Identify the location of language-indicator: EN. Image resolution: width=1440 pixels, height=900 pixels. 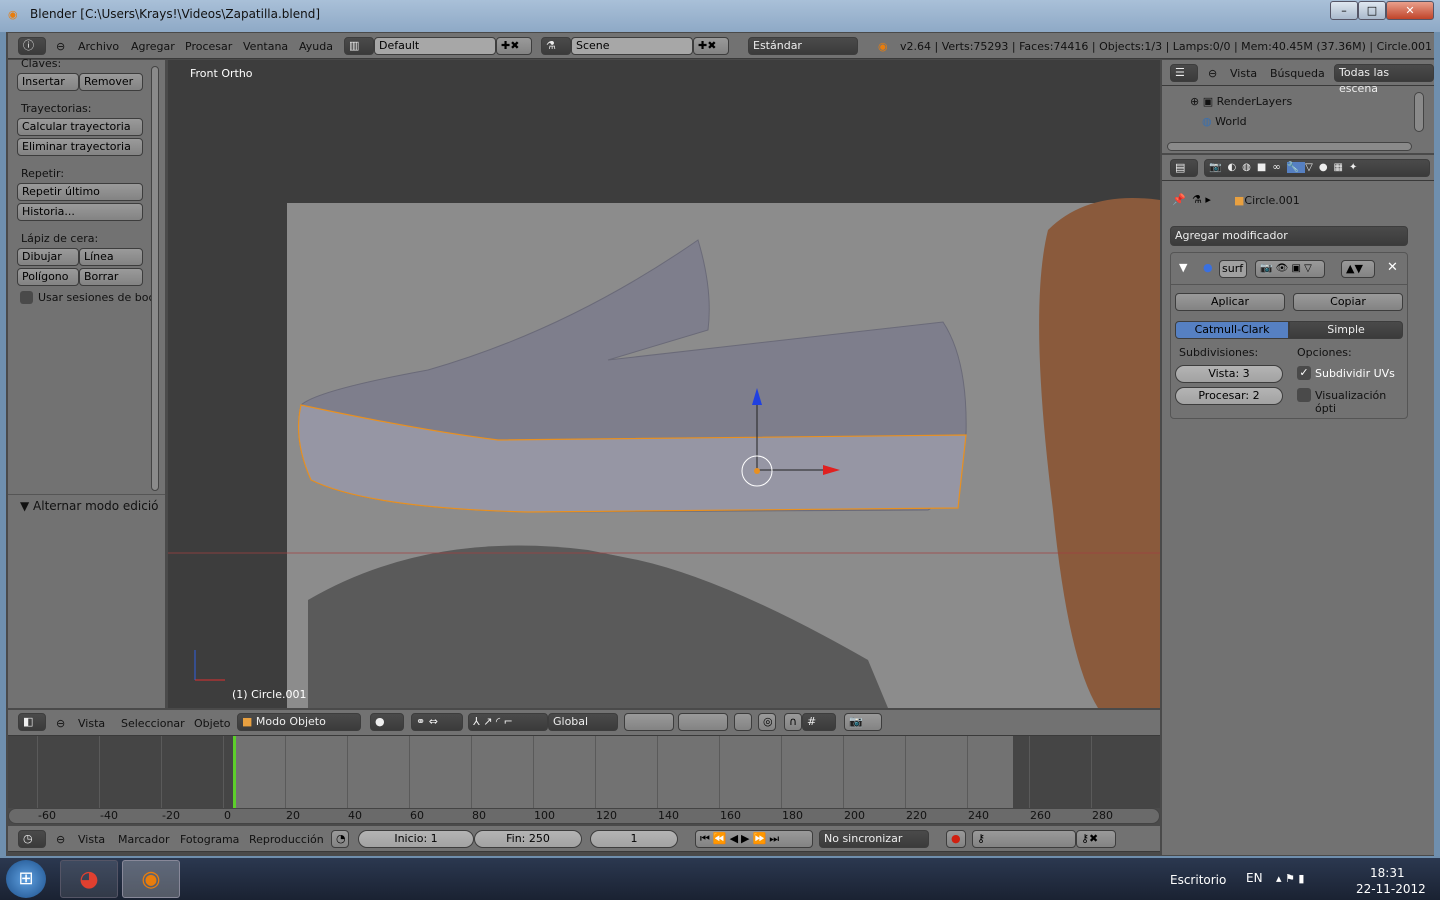
(1254, 878).